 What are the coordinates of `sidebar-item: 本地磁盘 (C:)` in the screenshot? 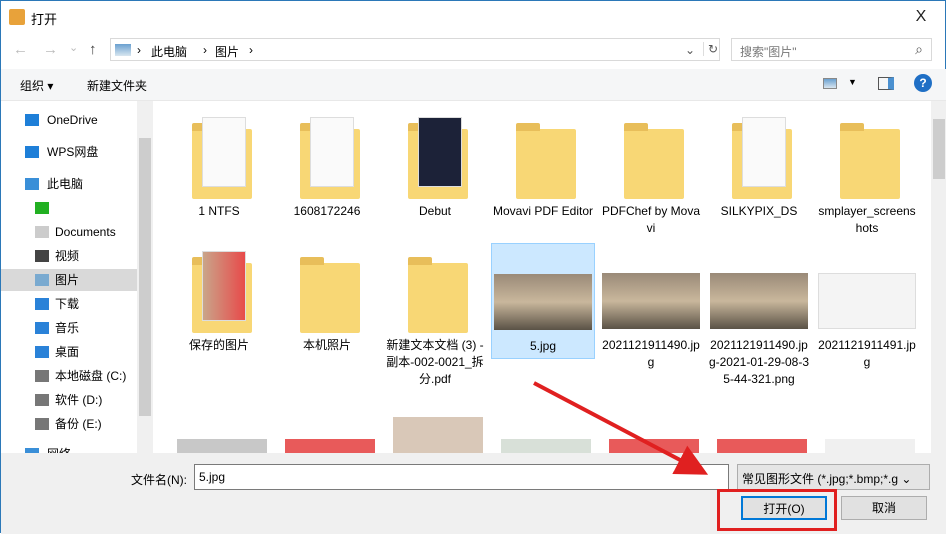 It's located at (69, 376).